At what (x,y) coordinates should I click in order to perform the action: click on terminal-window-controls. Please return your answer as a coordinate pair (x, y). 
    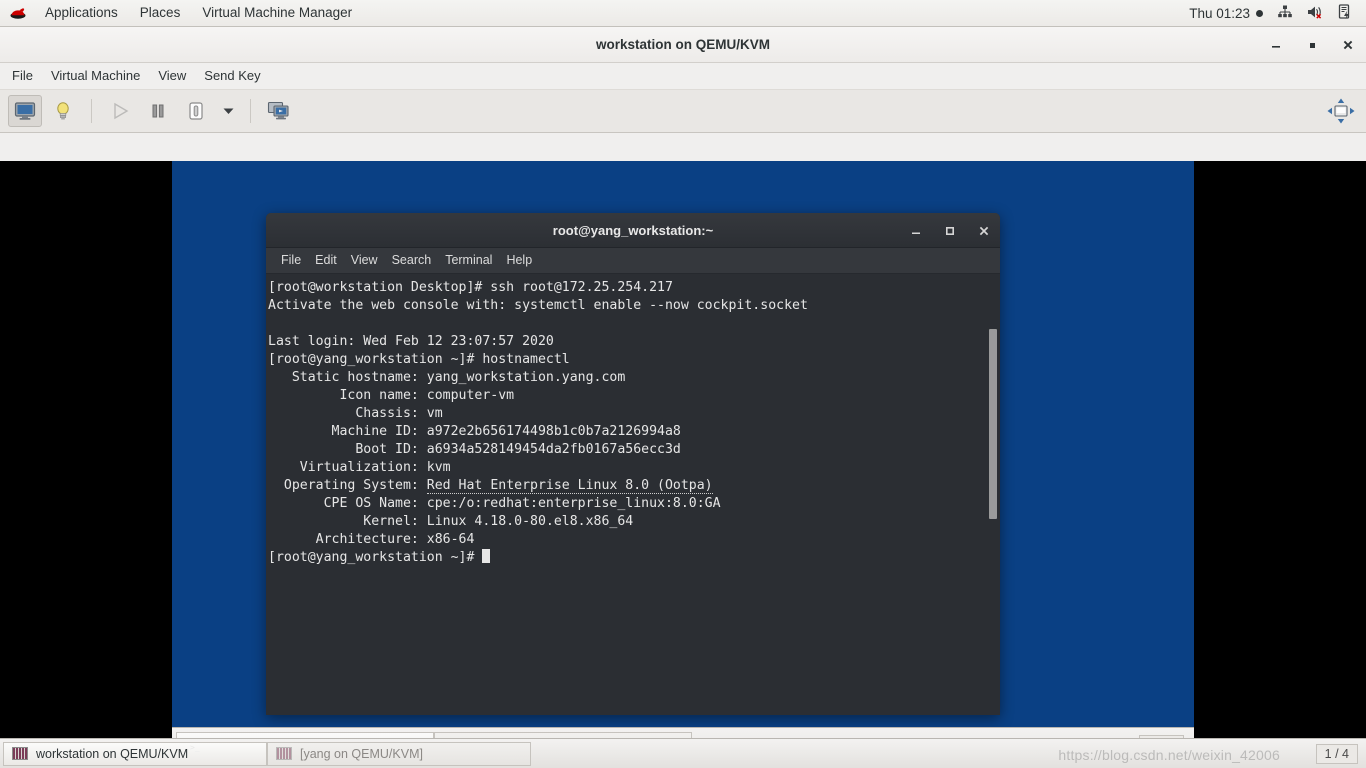
    Looking at the image, I should click on (950, 230).